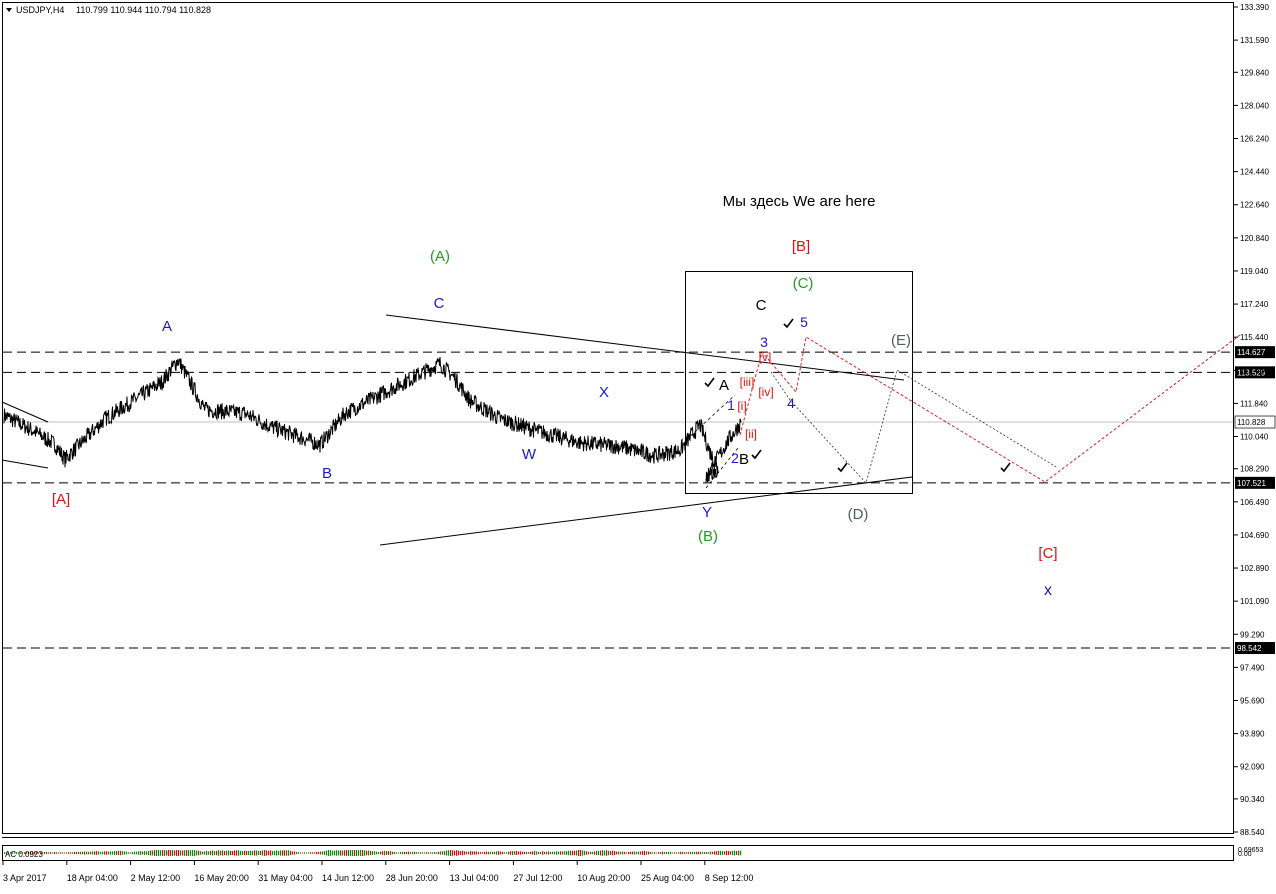 The image size is (1276, 894). Describe the element at coordinates (9, 10) in the screenshot. I see `dropdown-triangle-icon` at that location.